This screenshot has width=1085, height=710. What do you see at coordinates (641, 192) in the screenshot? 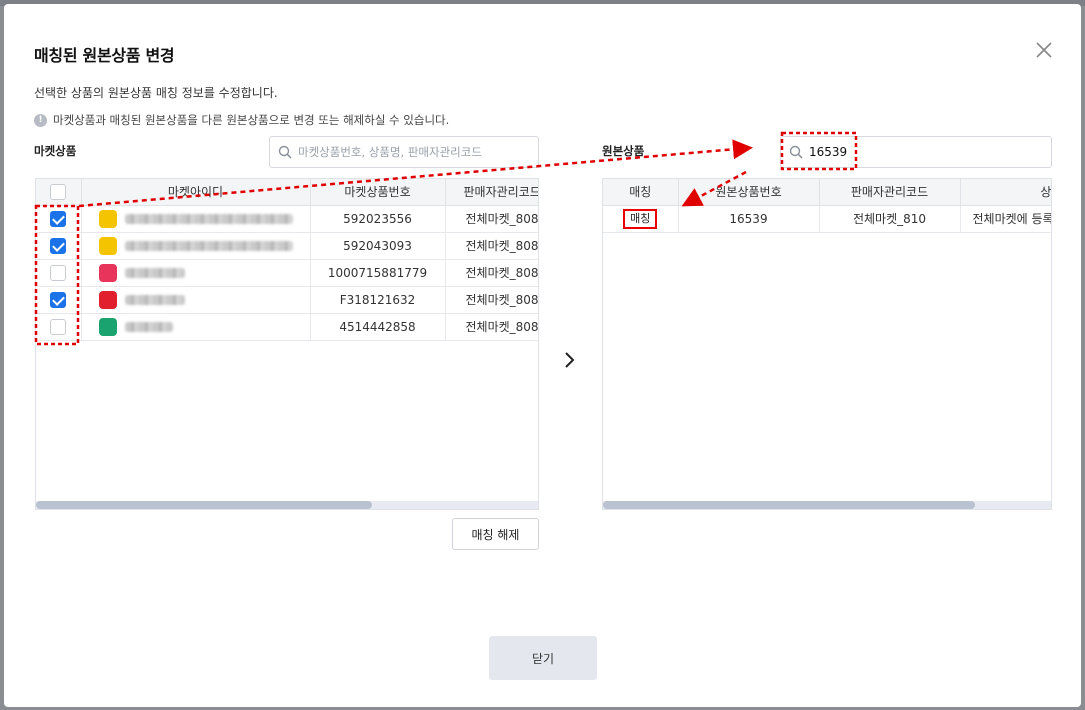
I see `column-header-match: 매칭` at bounding box center [641, 192].